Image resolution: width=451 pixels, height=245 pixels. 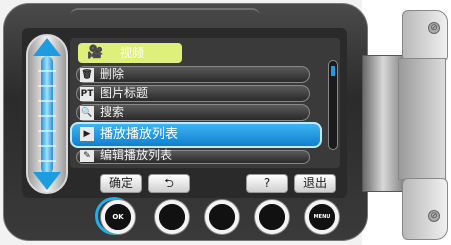 I want to click on menu-item-label: 播放播放列表, so click(x=139, y=134).